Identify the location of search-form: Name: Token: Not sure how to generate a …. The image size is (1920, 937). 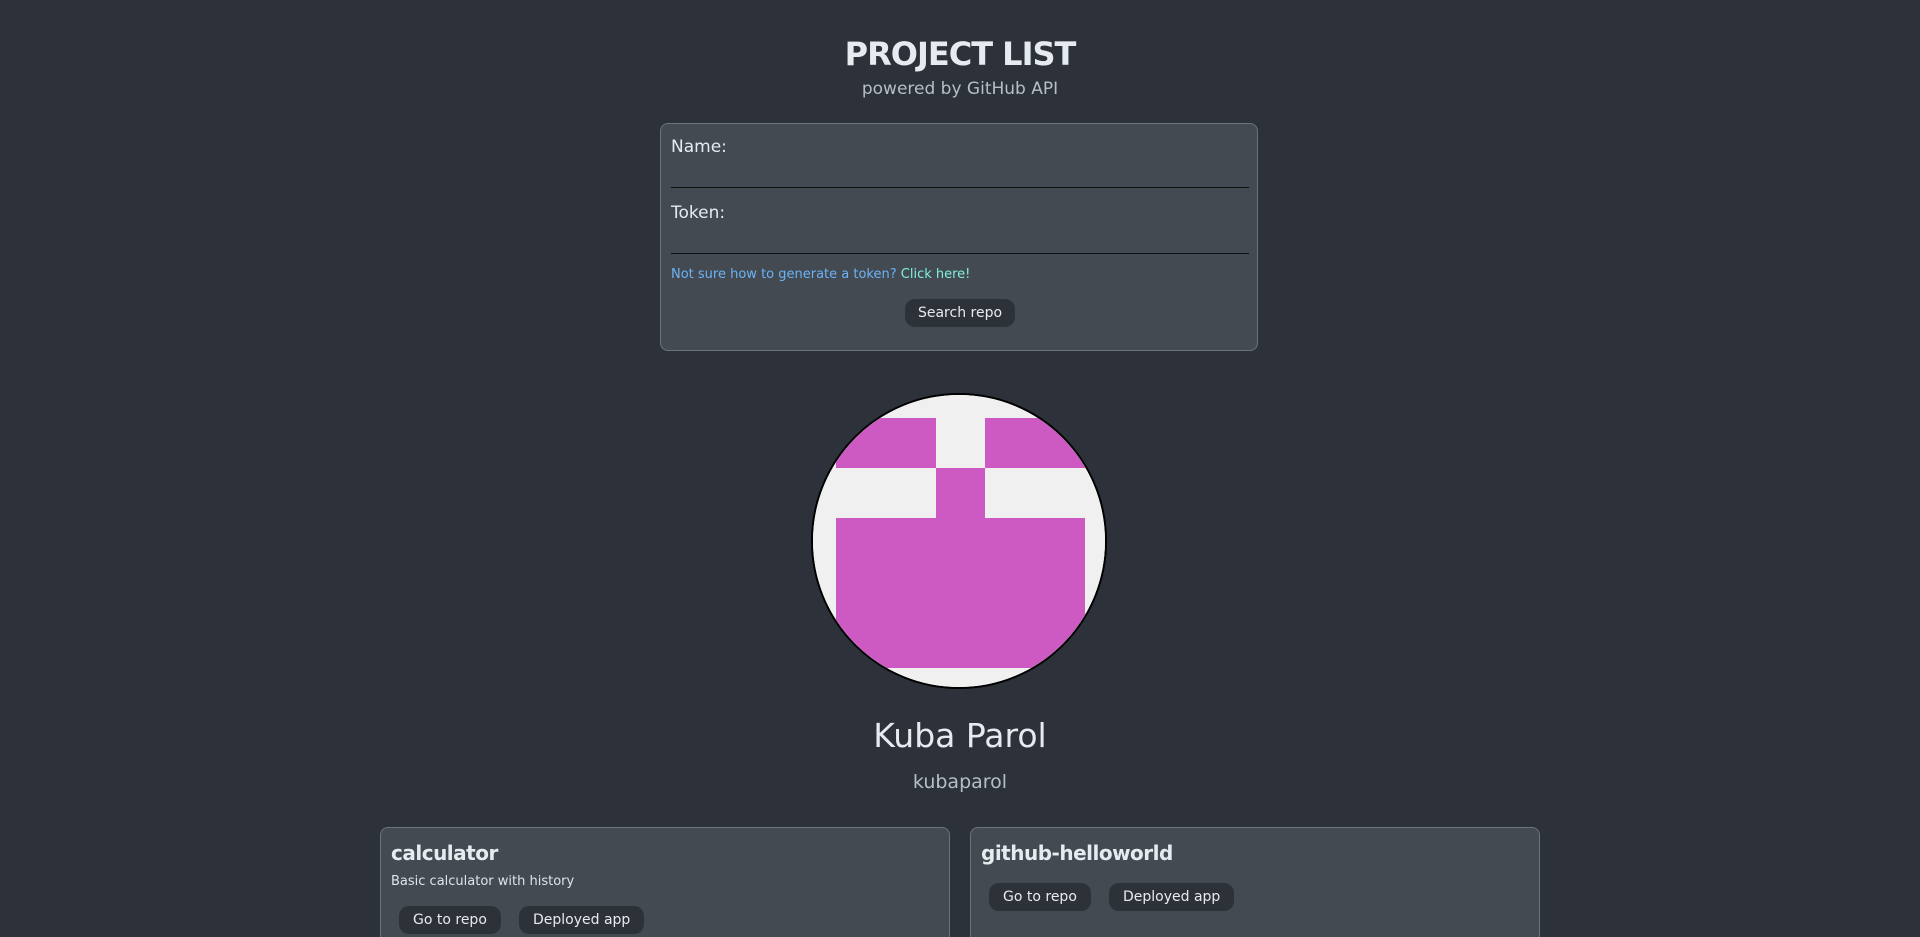
(959, 237).